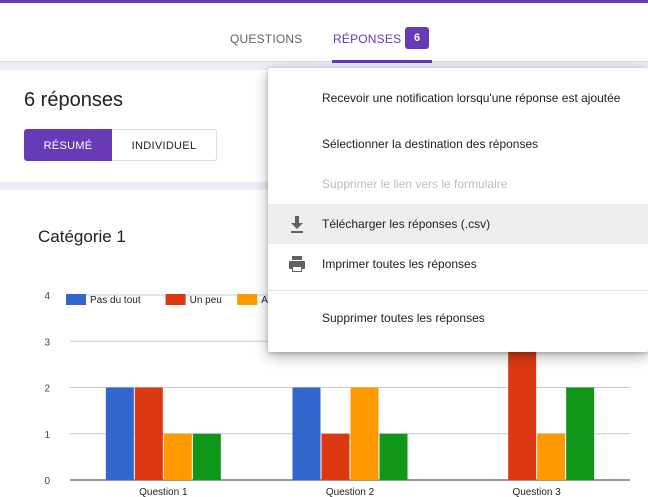  Describe the element at coordinates (47, 481) in the screenshot. I see `y-tick-label: 0` at that location.